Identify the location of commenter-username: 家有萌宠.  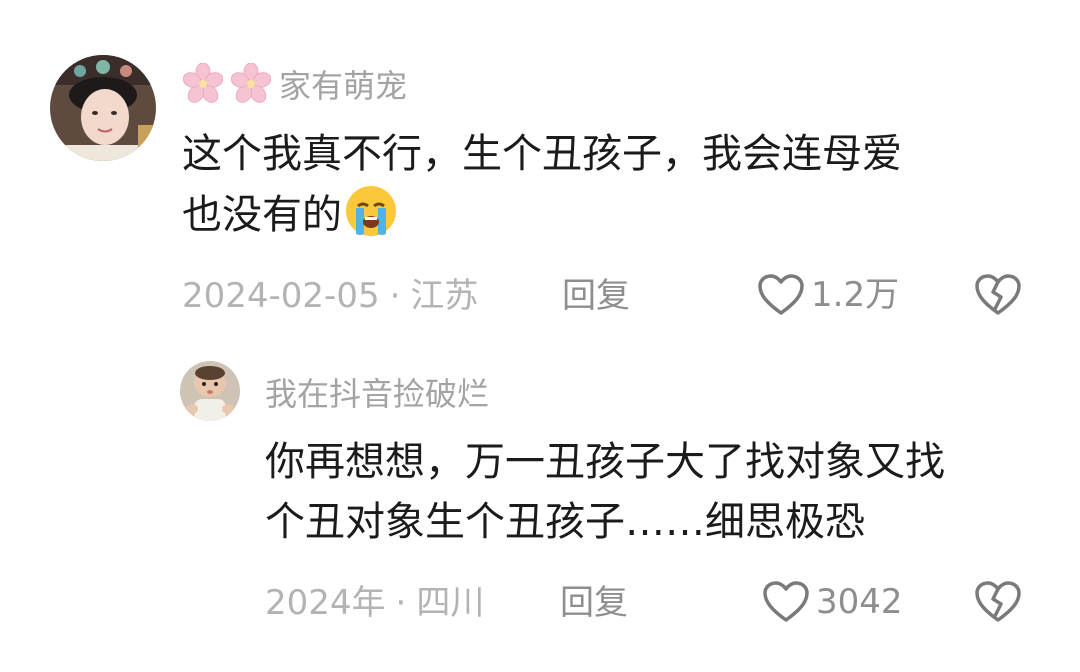
(295, 84).